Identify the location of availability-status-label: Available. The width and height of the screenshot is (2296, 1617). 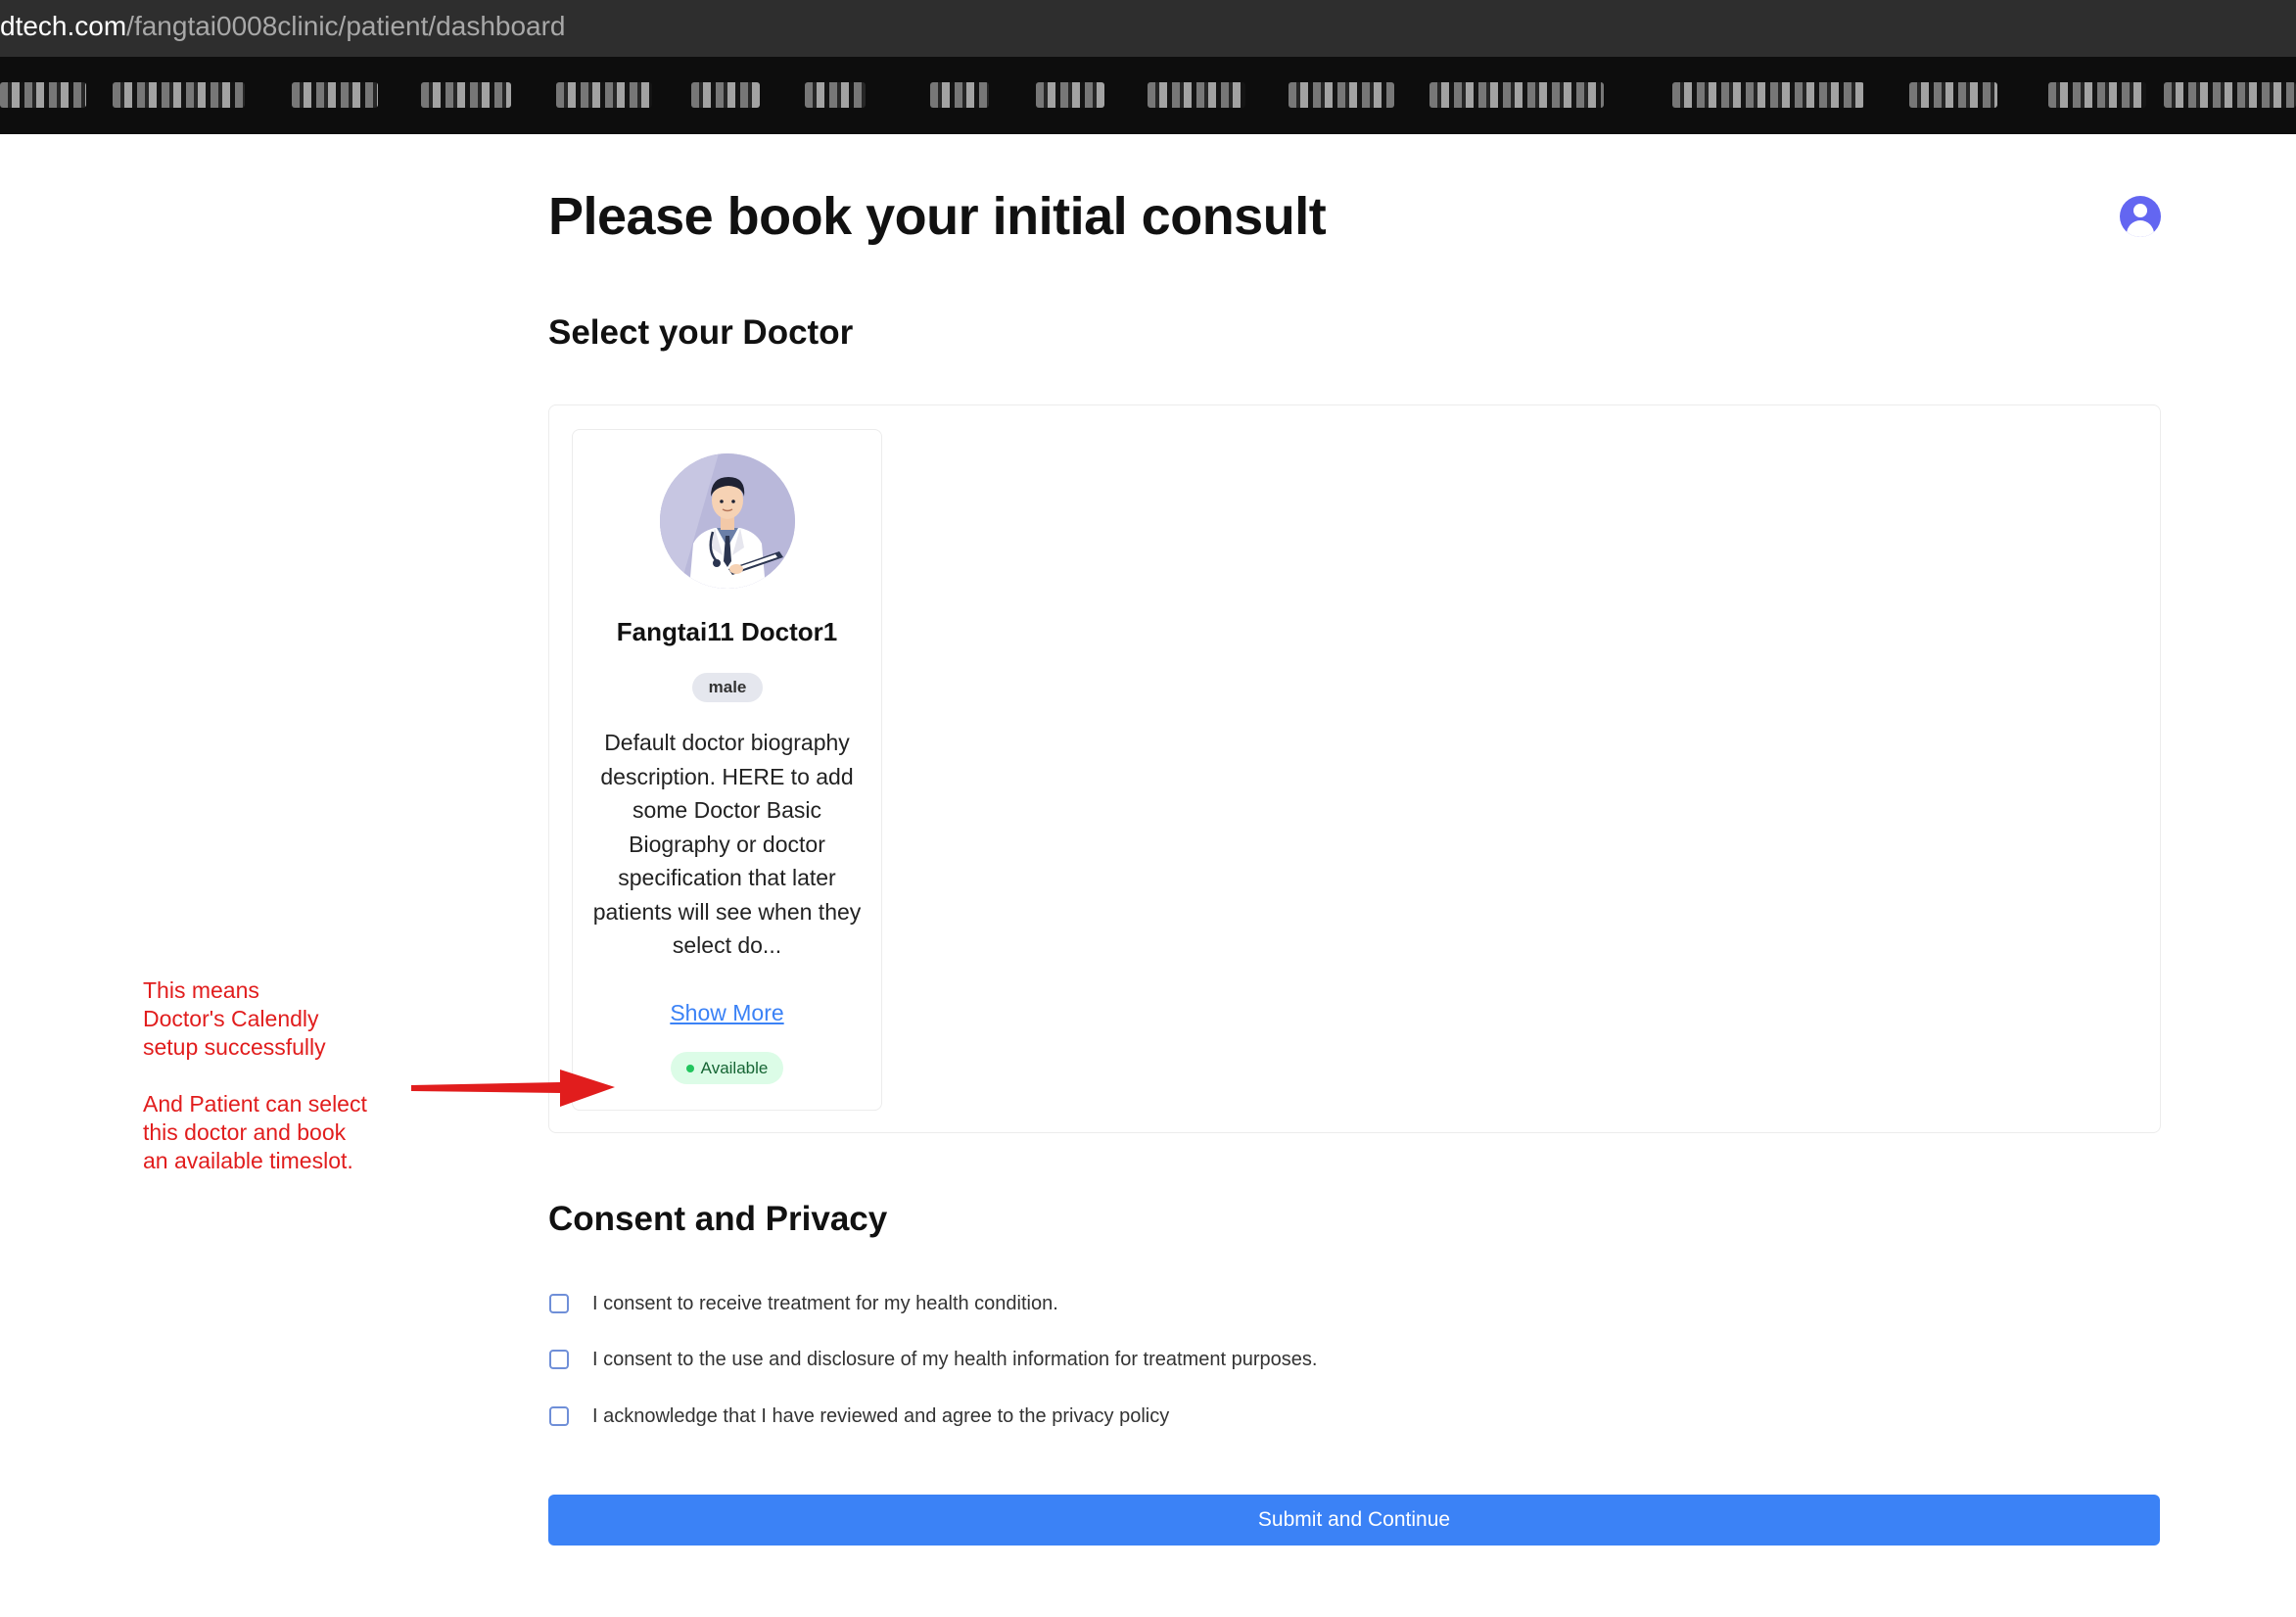
(734, 1068).